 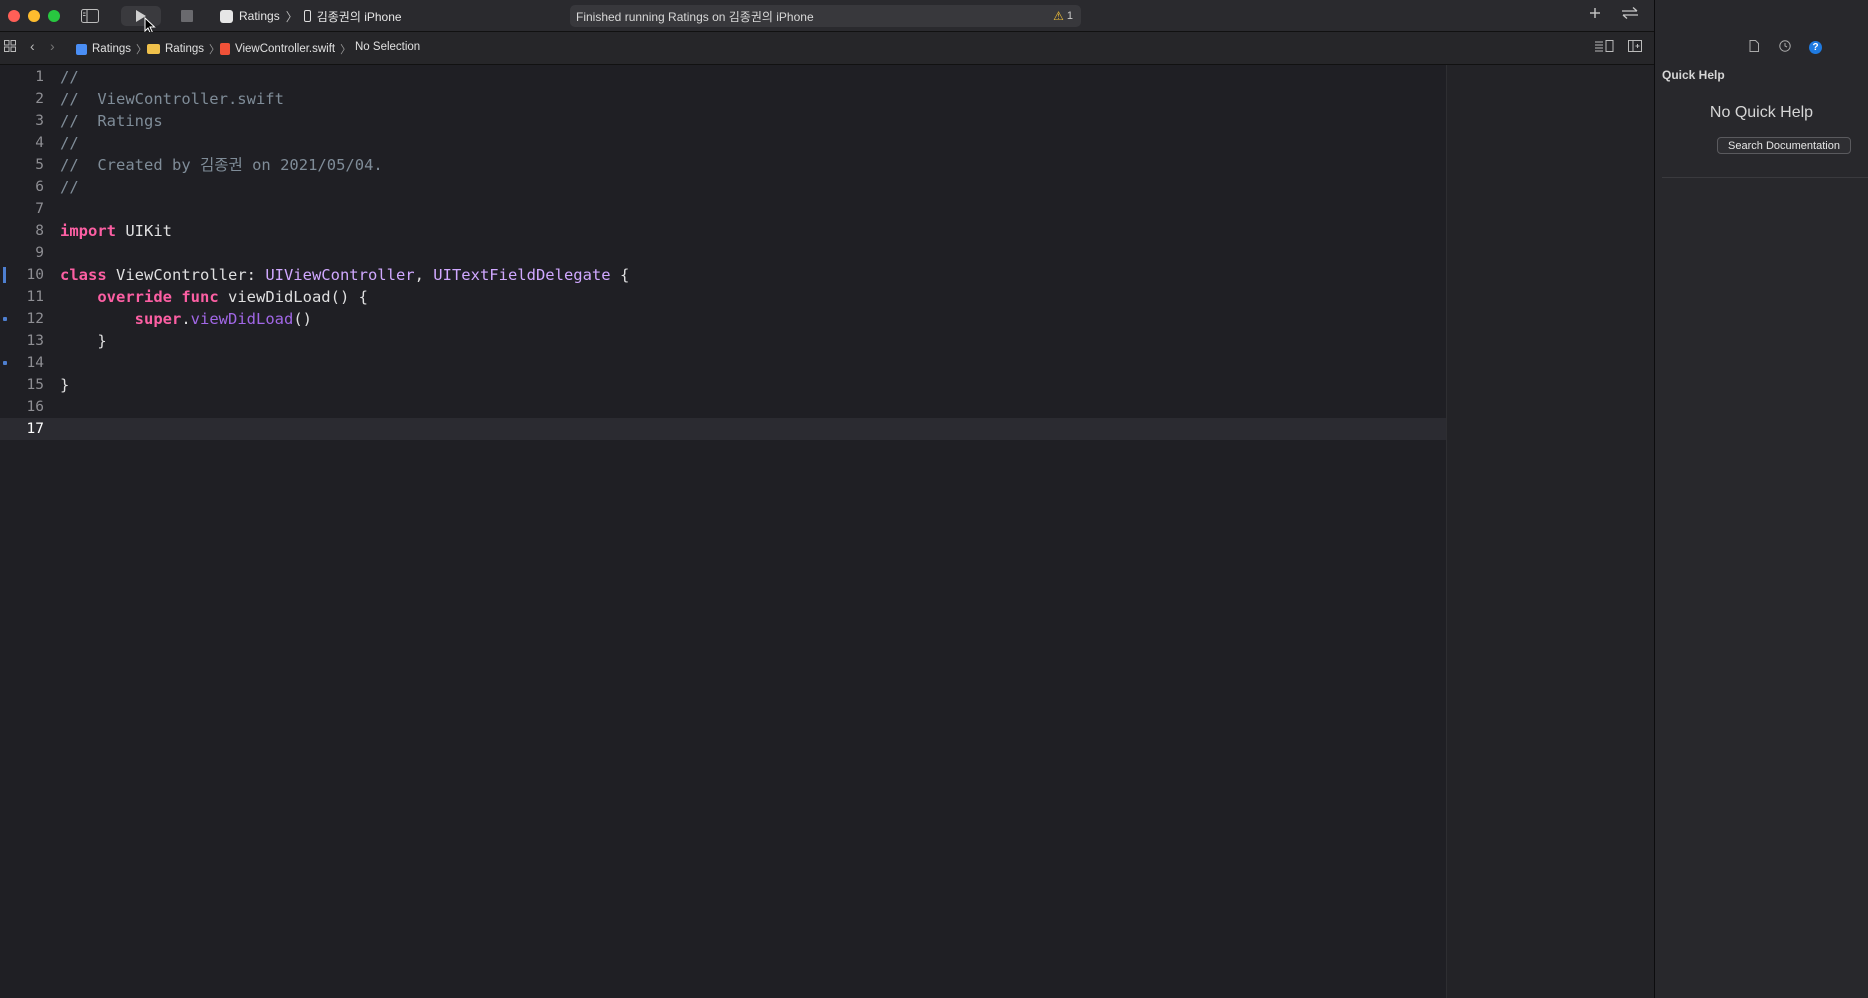 I want to click on code-line: 12 super.viewDidLoad(), so click(x=723, y=319).